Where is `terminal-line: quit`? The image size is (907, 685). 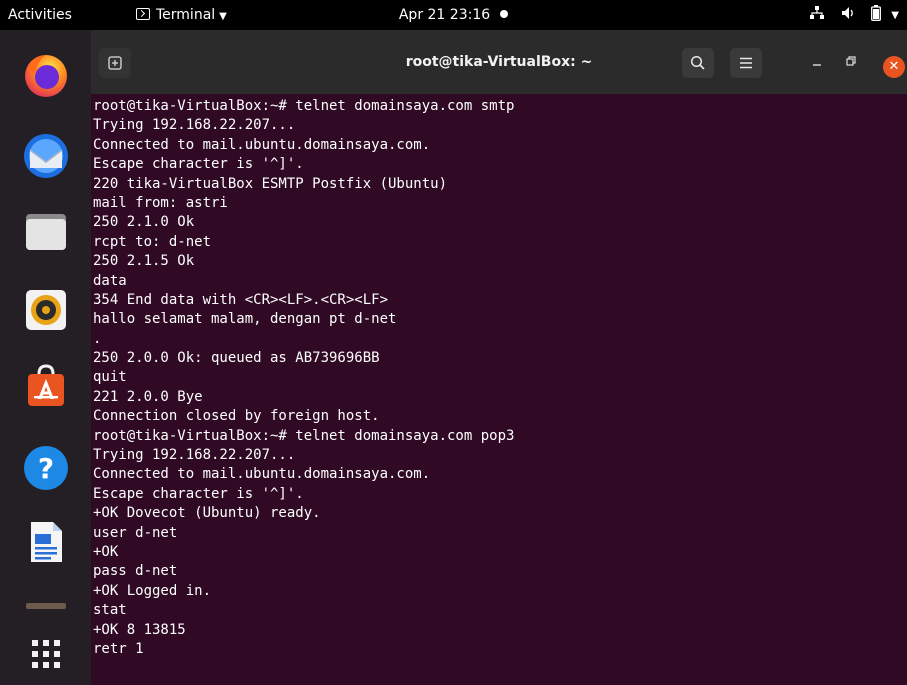 terminal-line: quit is located at coordinates (110, 377).